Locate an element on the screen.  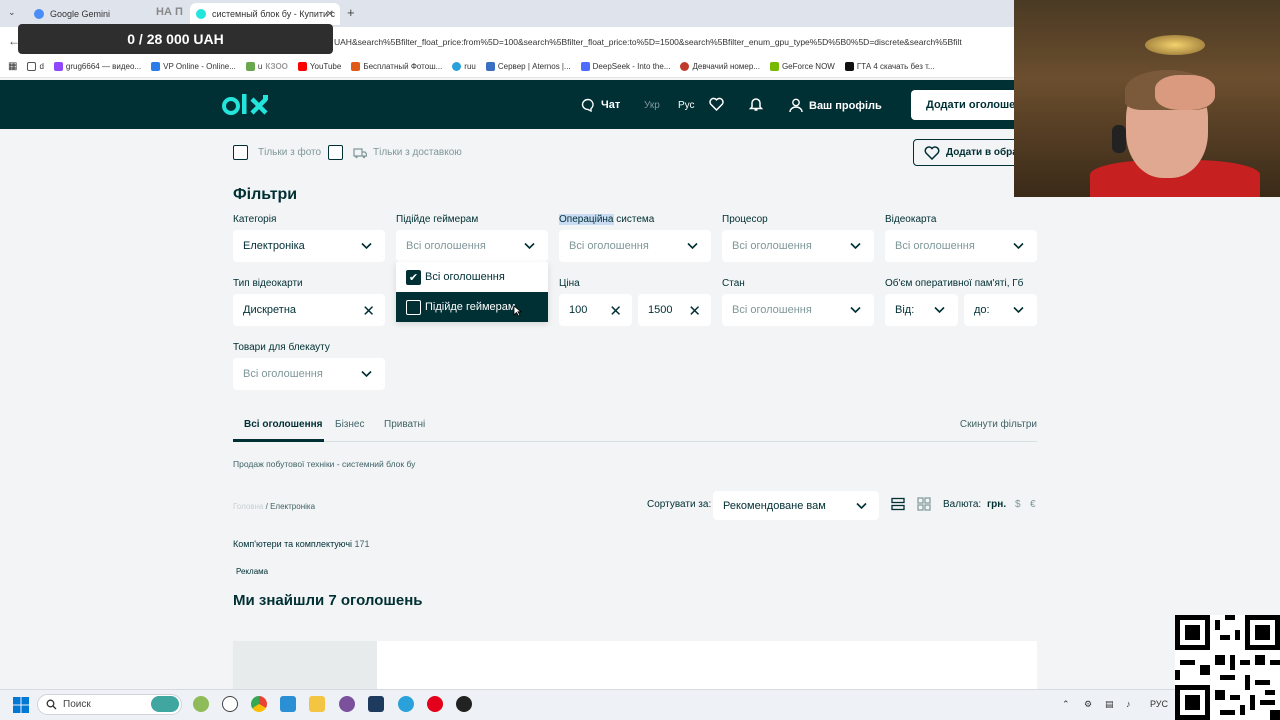
volume-icon: ♪ is located at coordinates (1128, 704).